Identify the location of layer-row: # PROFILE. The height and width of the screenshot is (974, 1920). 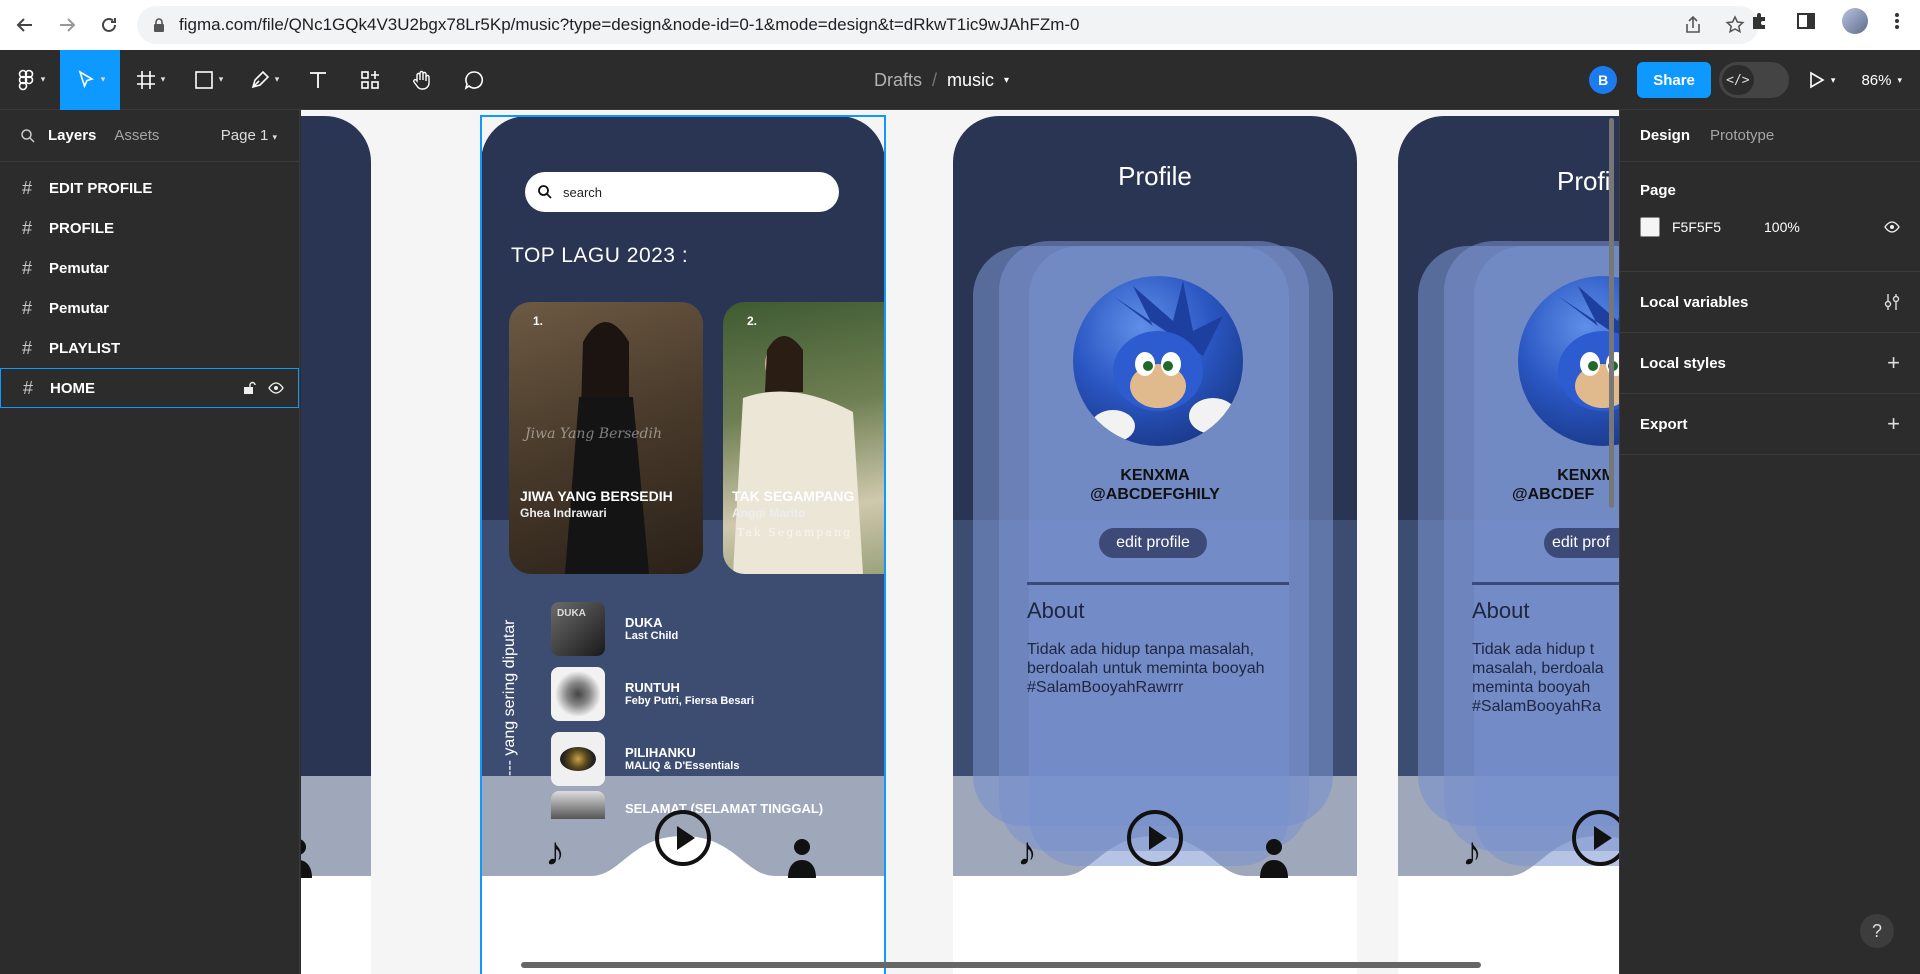
(149, 228).